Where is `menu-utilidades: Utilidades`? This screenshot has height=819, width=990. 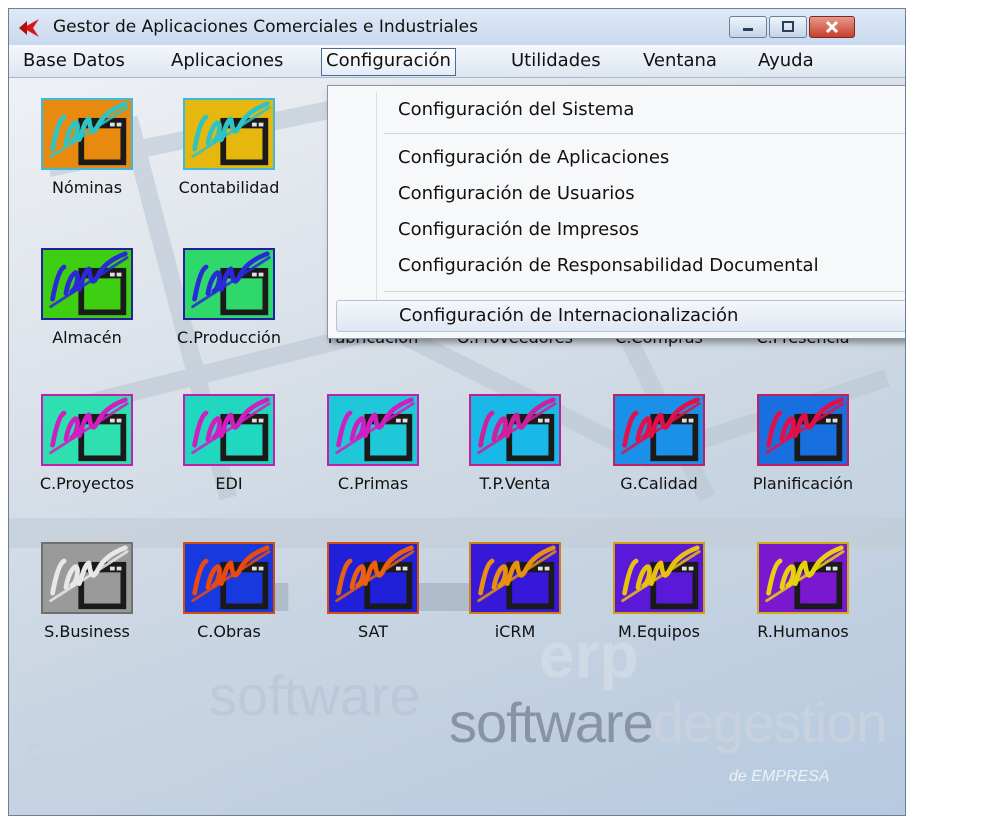 menu-utilidades: Utilidades is located at coordinates (556, 61).